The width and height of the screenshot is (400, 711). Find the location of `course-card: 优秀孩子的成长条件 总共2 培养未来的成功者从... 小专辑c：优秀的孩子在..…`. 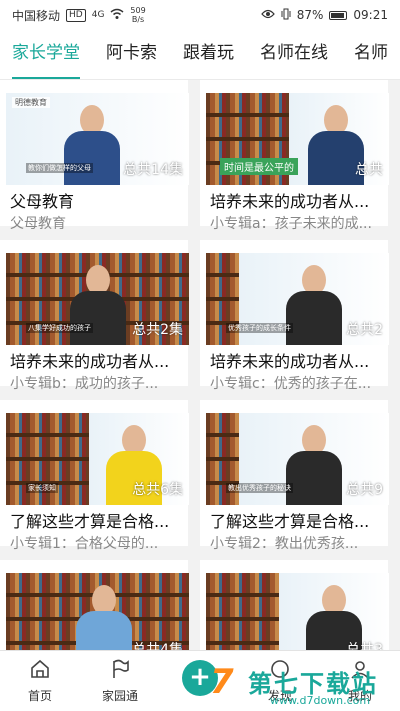

course-card: 优秀孩子的成长条件 总共2 培养未来的成功者从... 小专辑c：优秀的孩子在..… is located at coordinates (294, 316).